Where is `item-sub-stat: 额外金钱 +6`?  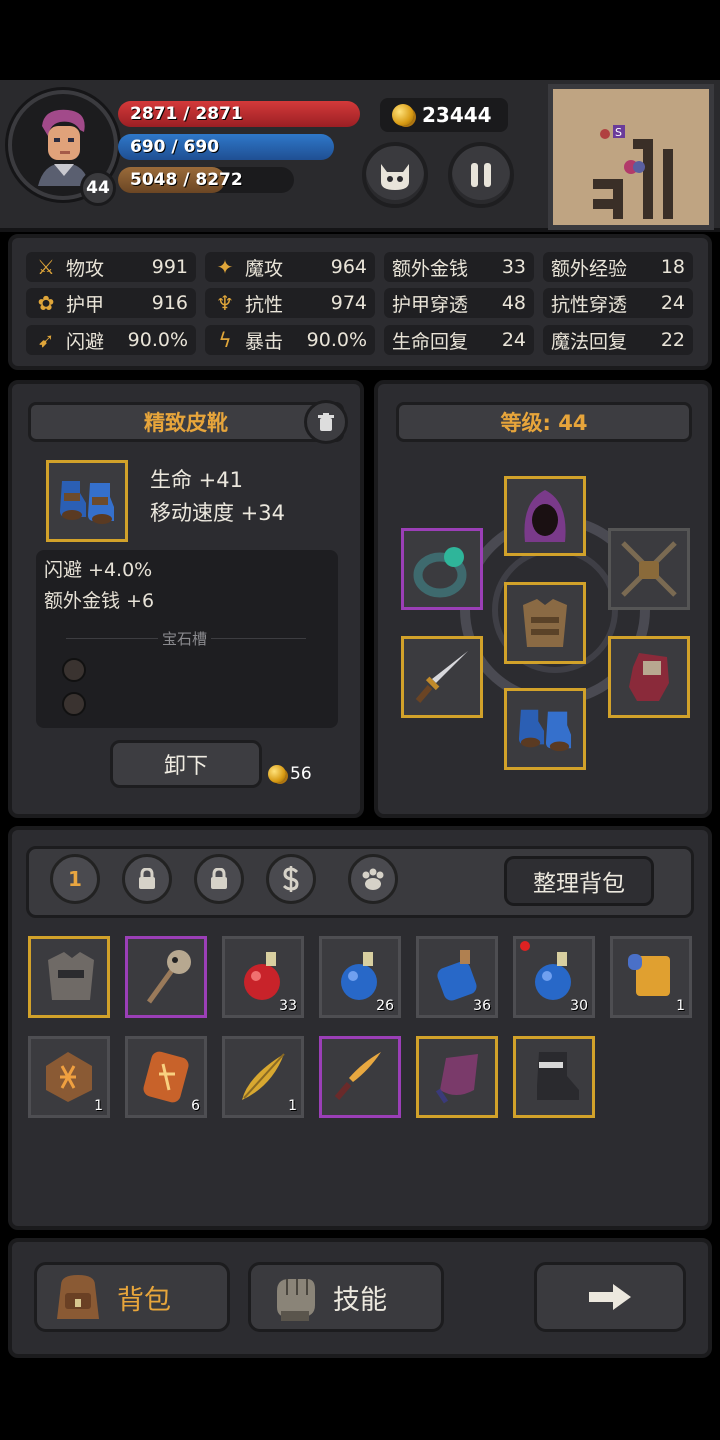 item-sub-stat: 额外金钱 +6 is located at coordinates (99, 601).